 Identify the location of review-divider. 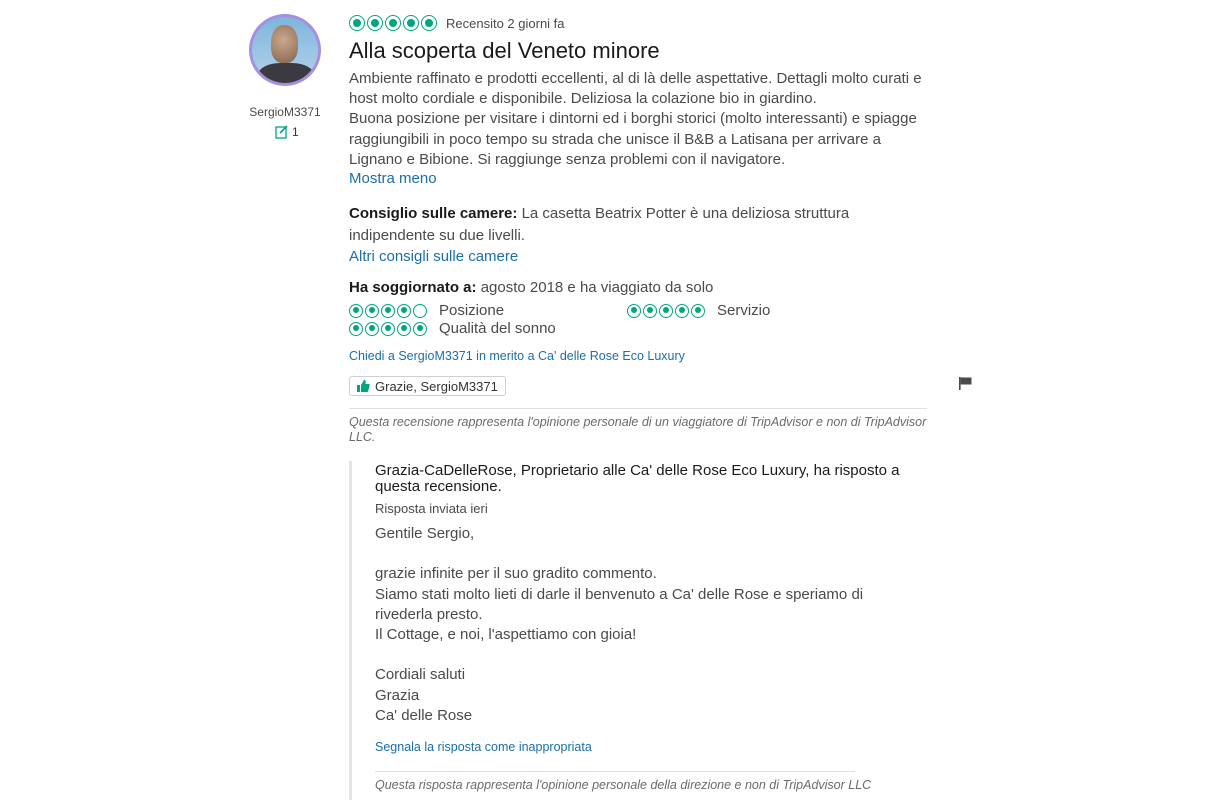
(638, 408).